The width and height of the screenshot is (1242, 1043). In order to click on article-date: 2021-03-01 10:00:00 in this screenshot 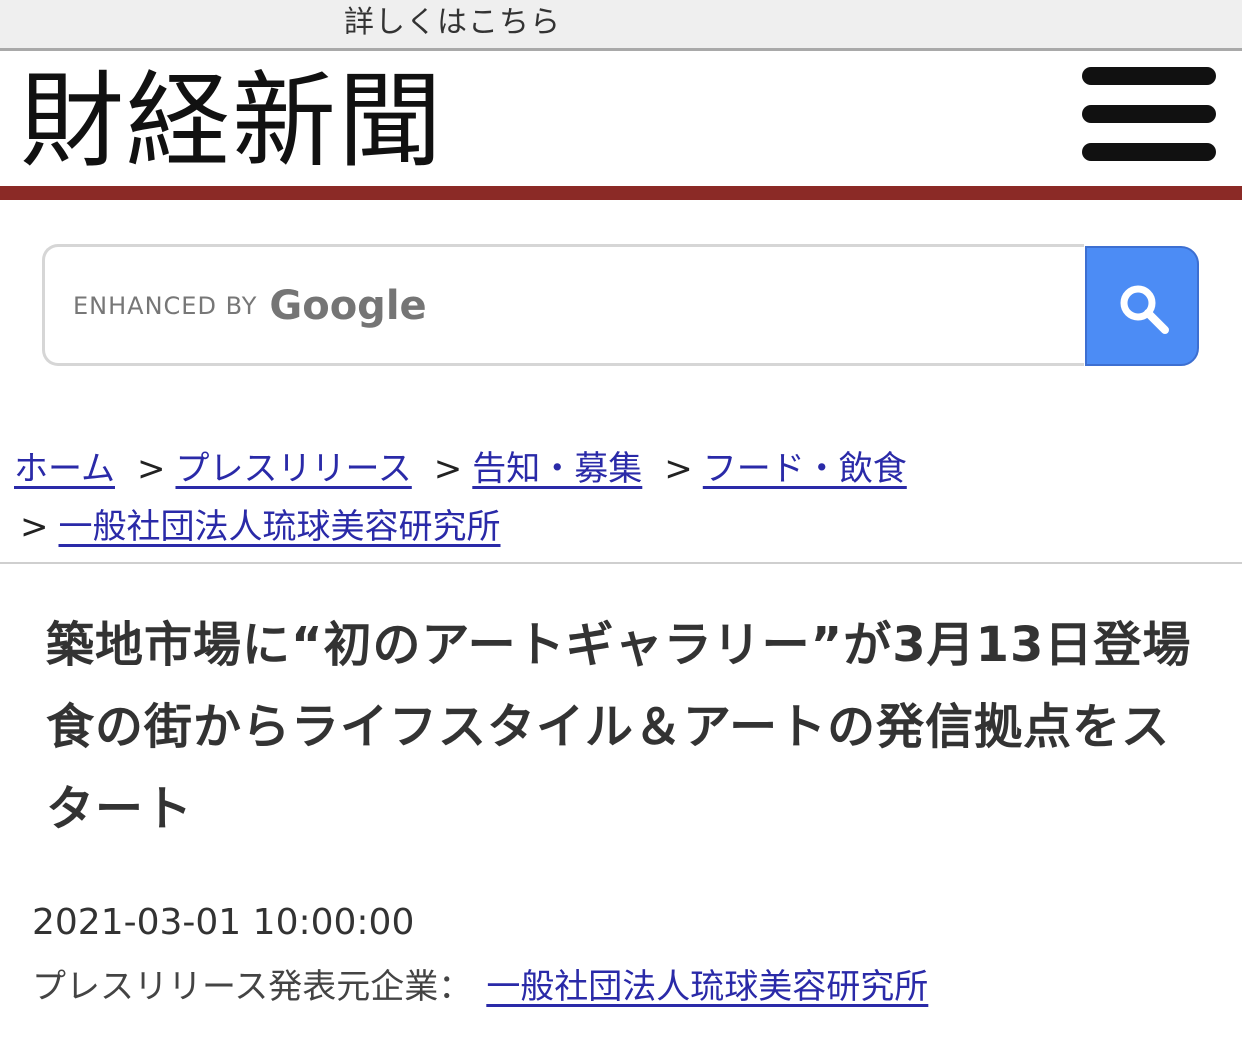, I will do `click(223, 922)`.